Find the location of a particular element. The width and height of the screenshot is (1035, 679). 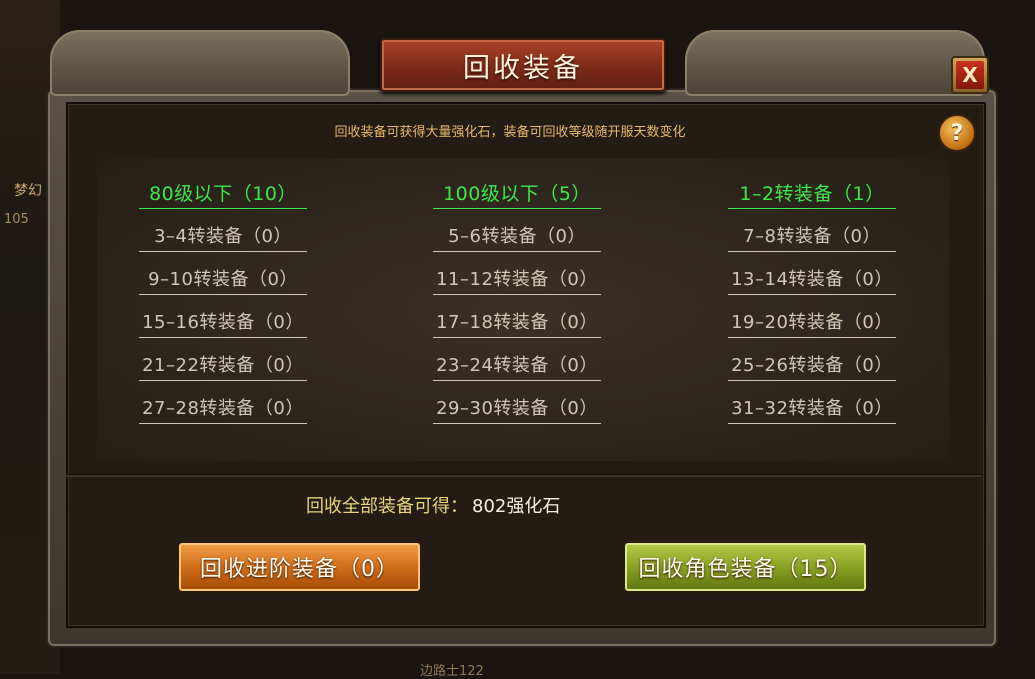

category-link: 19–20转装备（0） is located at coordinates (812, 324).